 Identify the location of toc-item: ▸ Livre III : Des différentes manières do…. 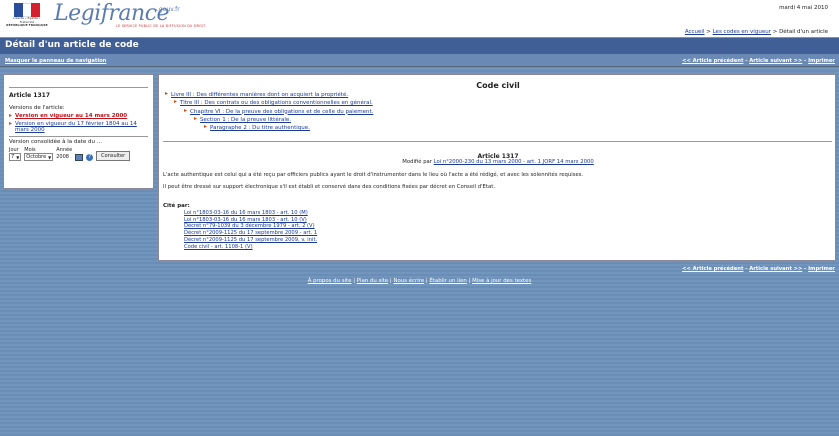
(269, 94).